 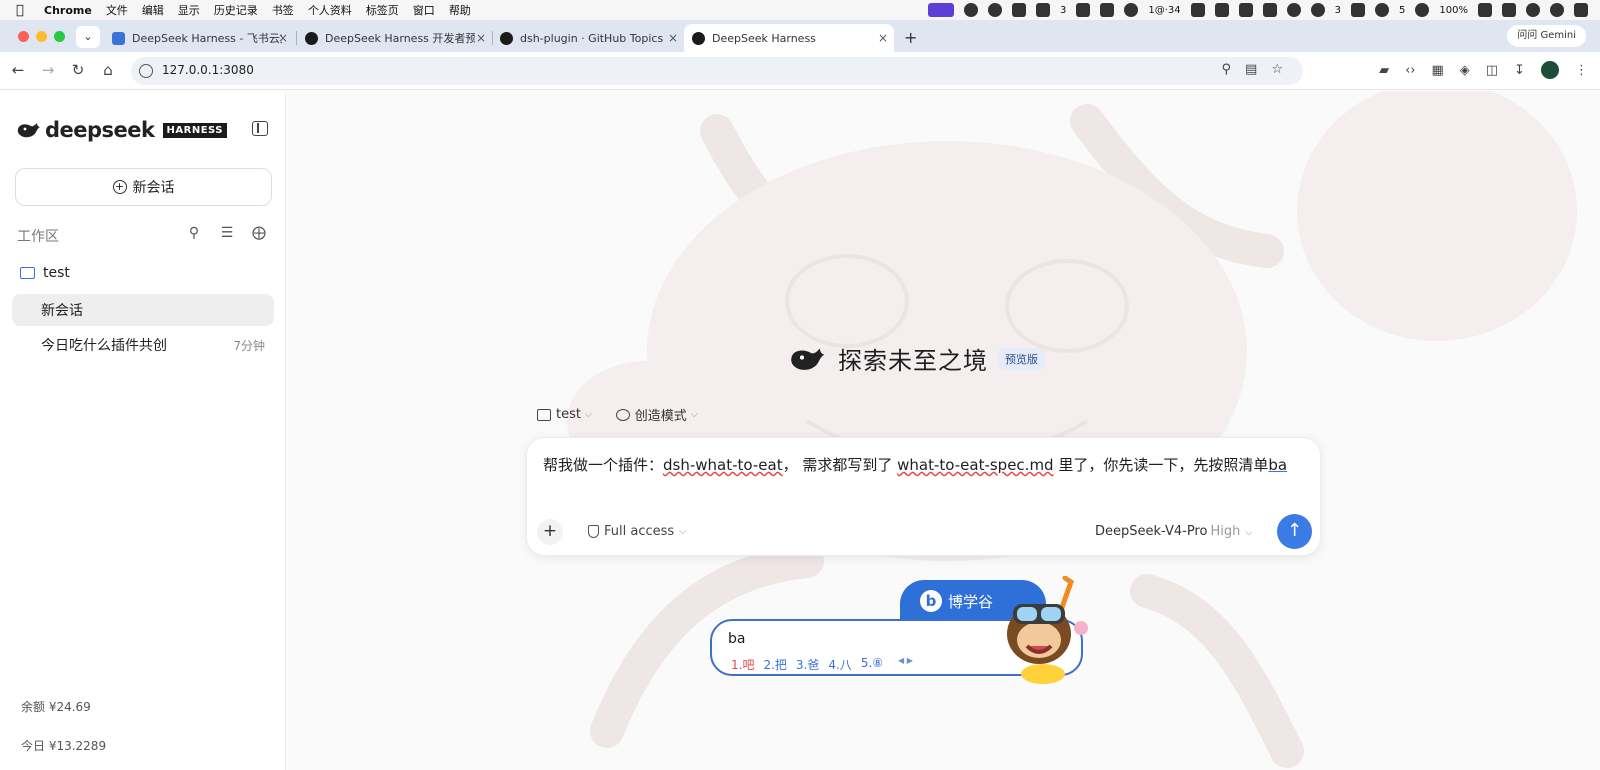 I want to click on reader-icon: ▦, so click(x=1438, y=70).